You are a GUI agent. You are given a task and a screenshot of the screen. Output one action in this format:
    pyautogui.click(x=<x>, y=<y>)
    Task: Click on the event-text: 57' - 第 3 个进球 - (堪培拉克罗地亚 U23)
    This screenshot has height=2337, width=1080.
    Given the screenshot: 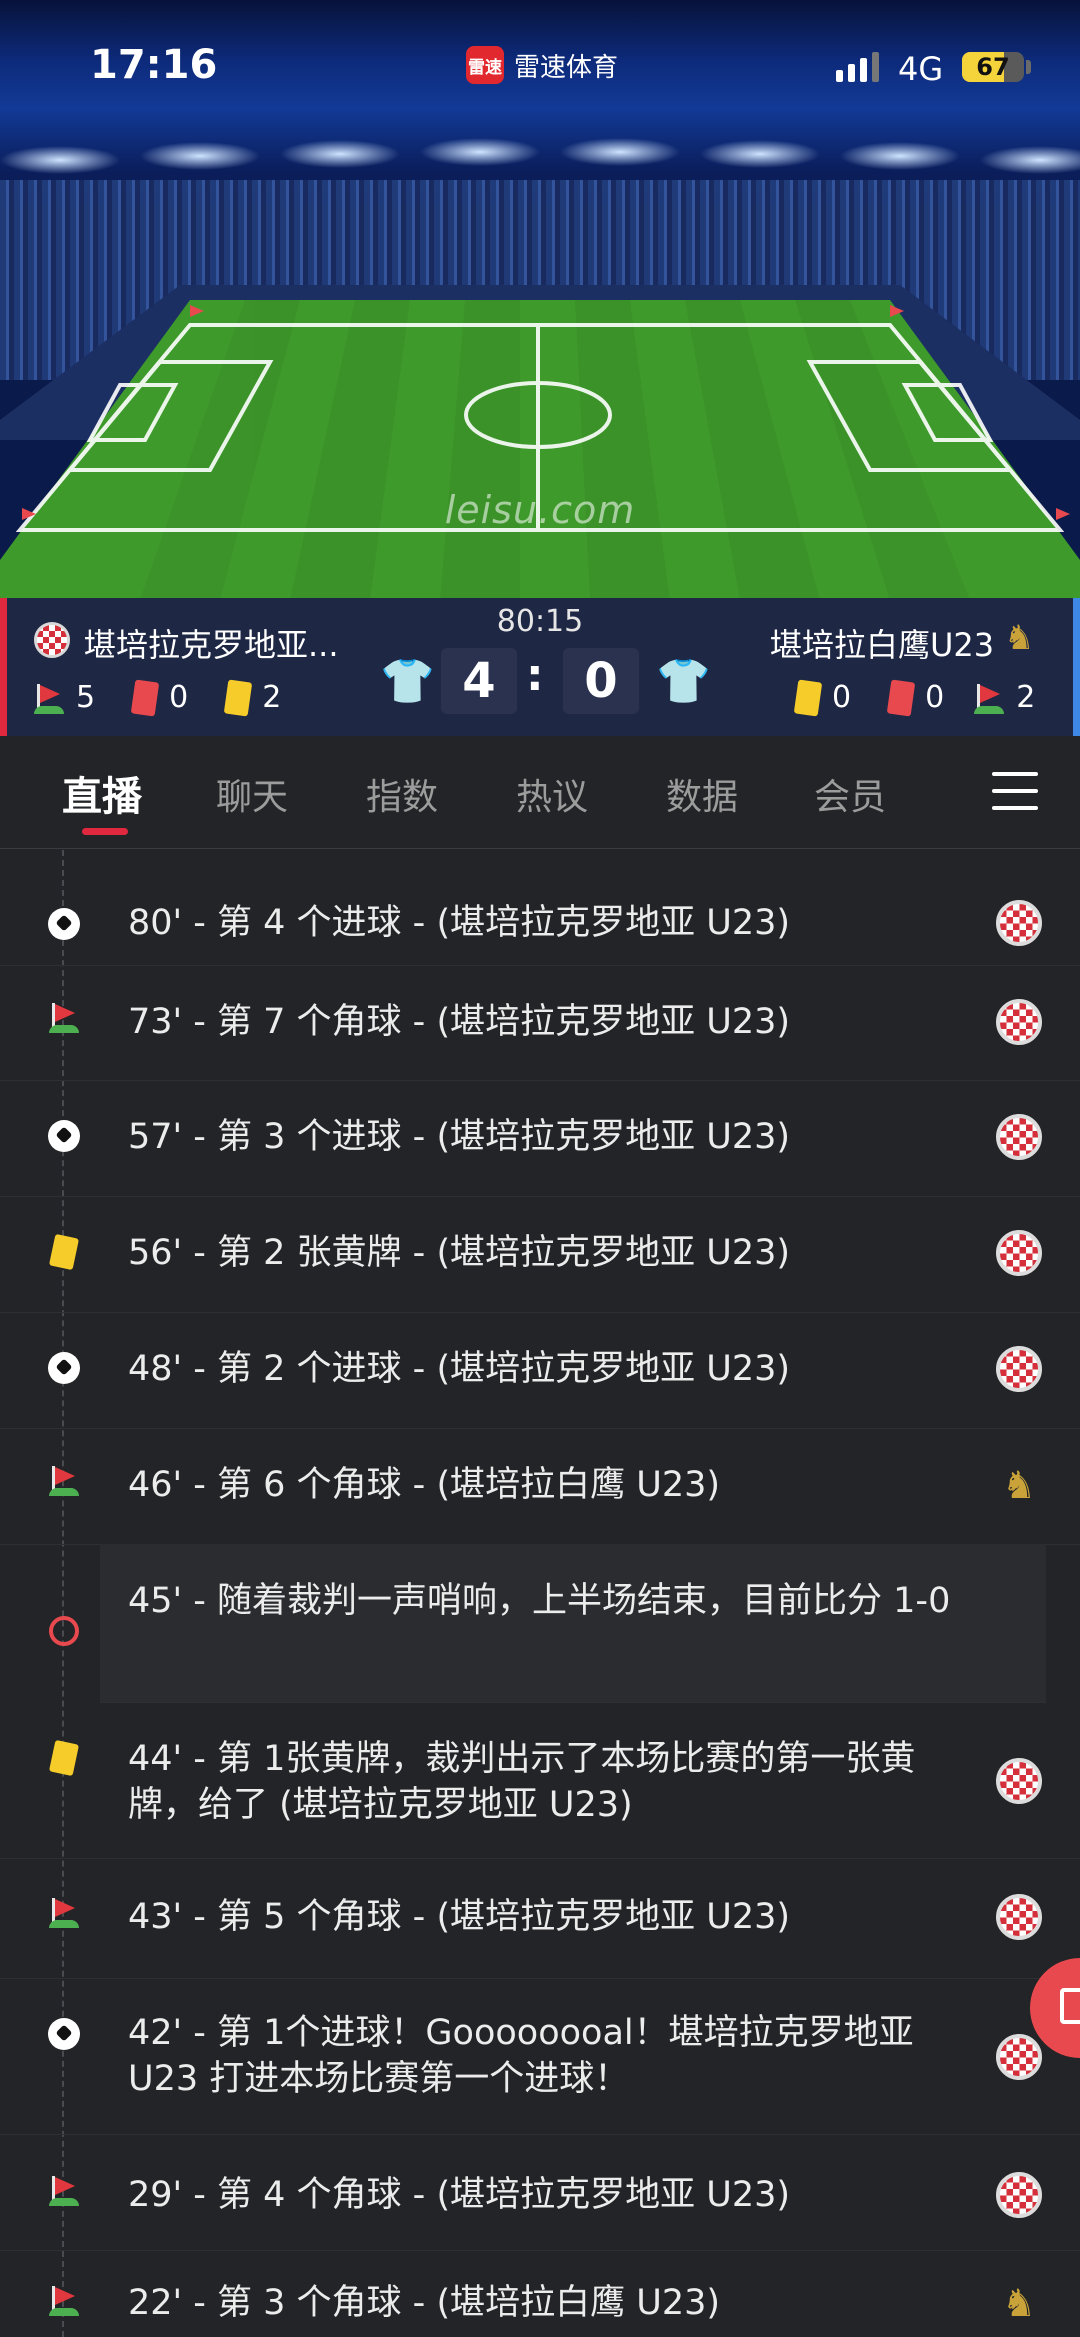 What is the action you would take?
    pyautogui.click(x=459, y=1137)
    